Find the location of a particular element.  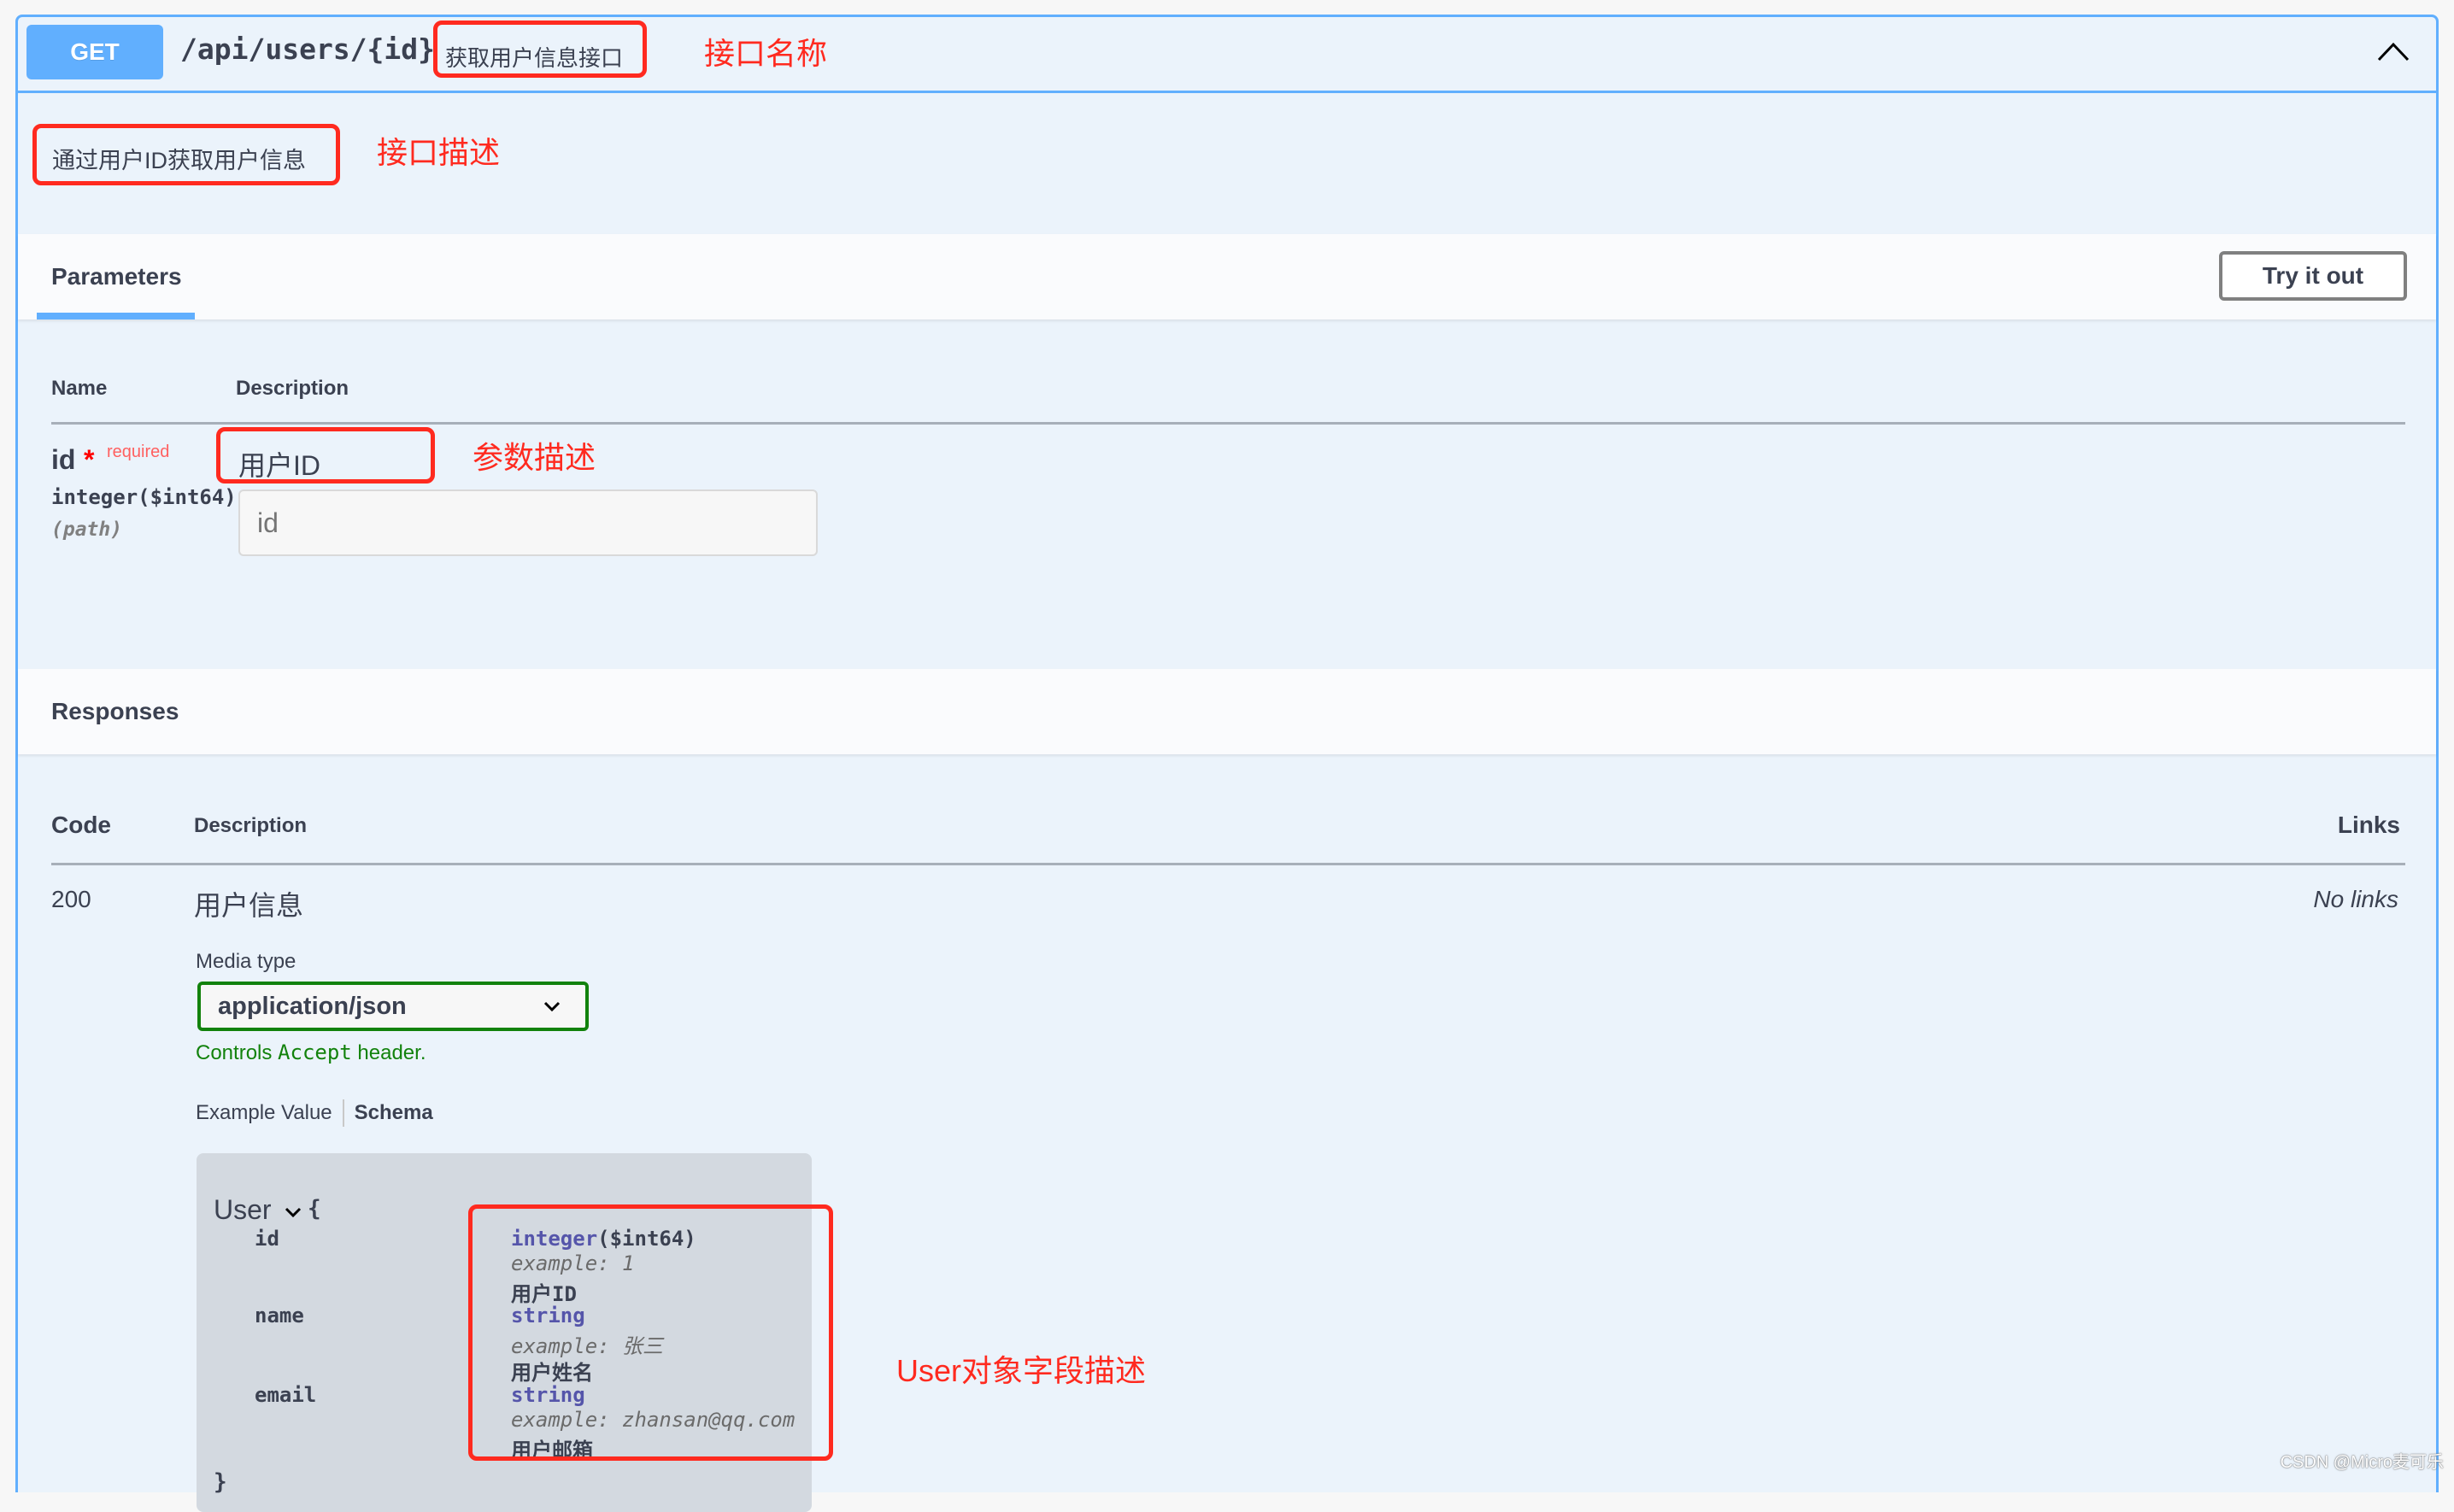

schema-field-name: name is located at coordinates (279, 1315).